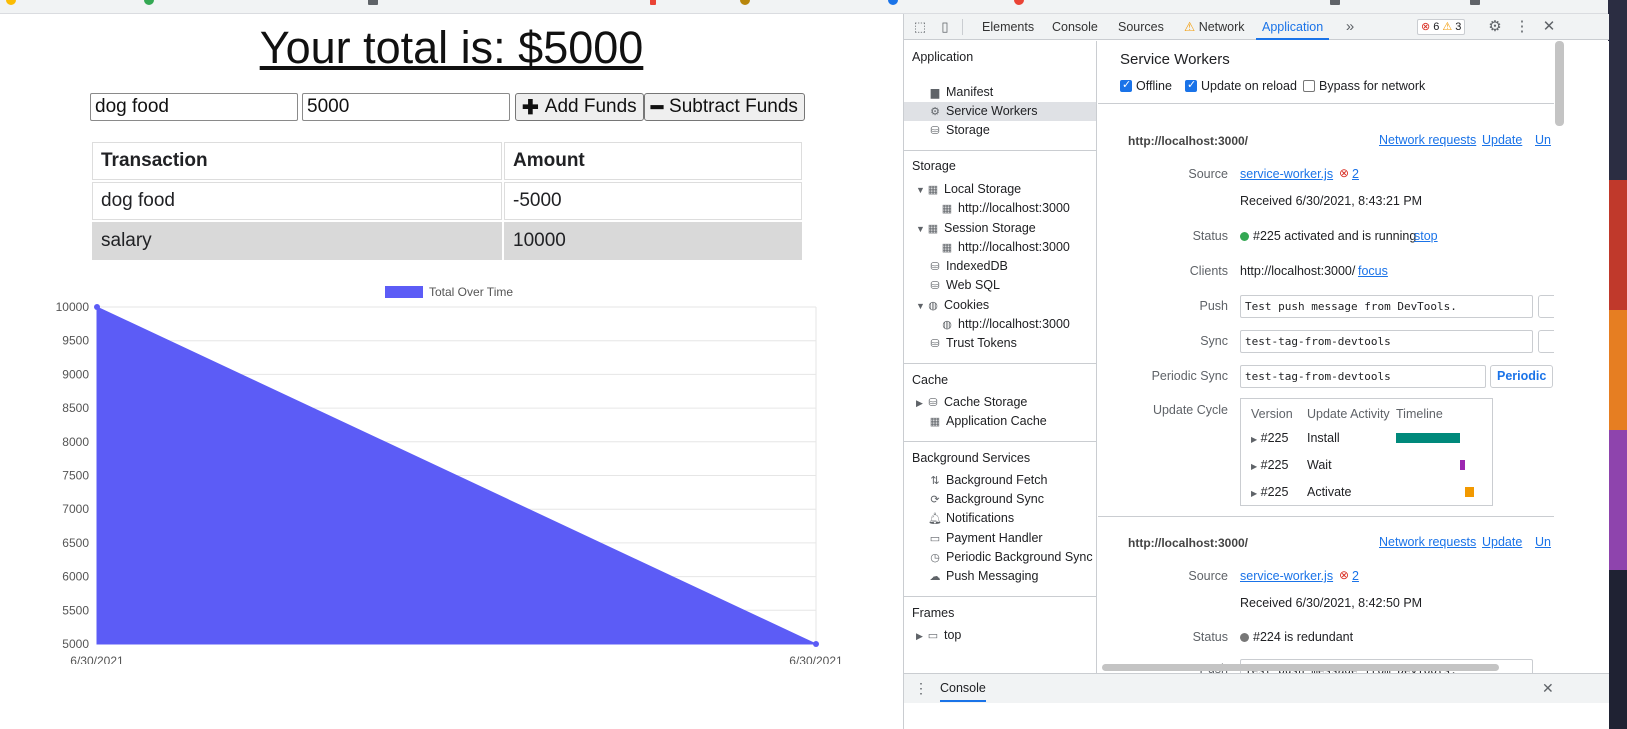 This screenshot has height=729, width=1627. Describe the element at coordinates (1000, 324) in the screenshot. I see `sidebar-item-cookies-origin: ◍ http://localhost:3000` at that location.